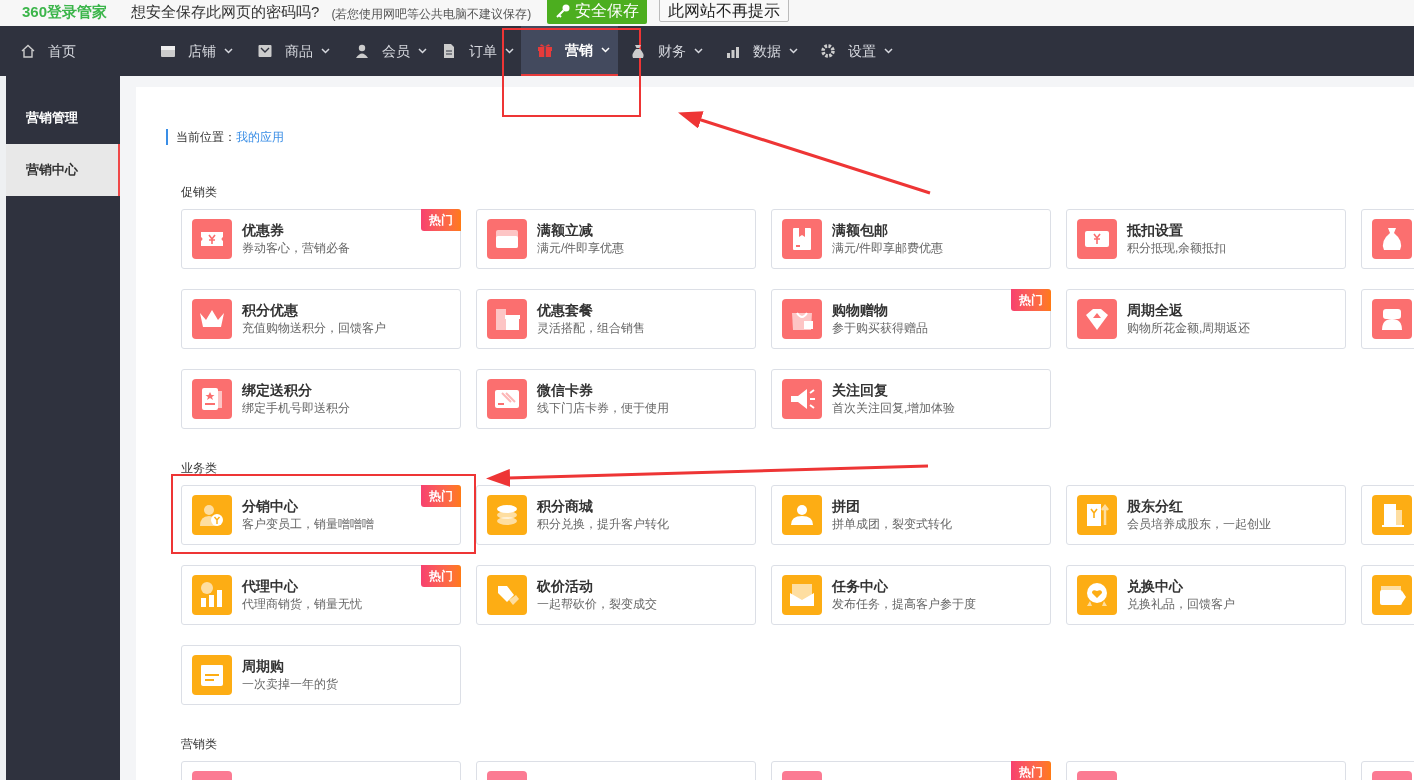 The height and width of the screenshot is (780, 1414). What do you see at coordinates (904, 604) in the screenshot?
I see `card-description: 发布任务，提高客户参于度` at bounding box center [904, 604].